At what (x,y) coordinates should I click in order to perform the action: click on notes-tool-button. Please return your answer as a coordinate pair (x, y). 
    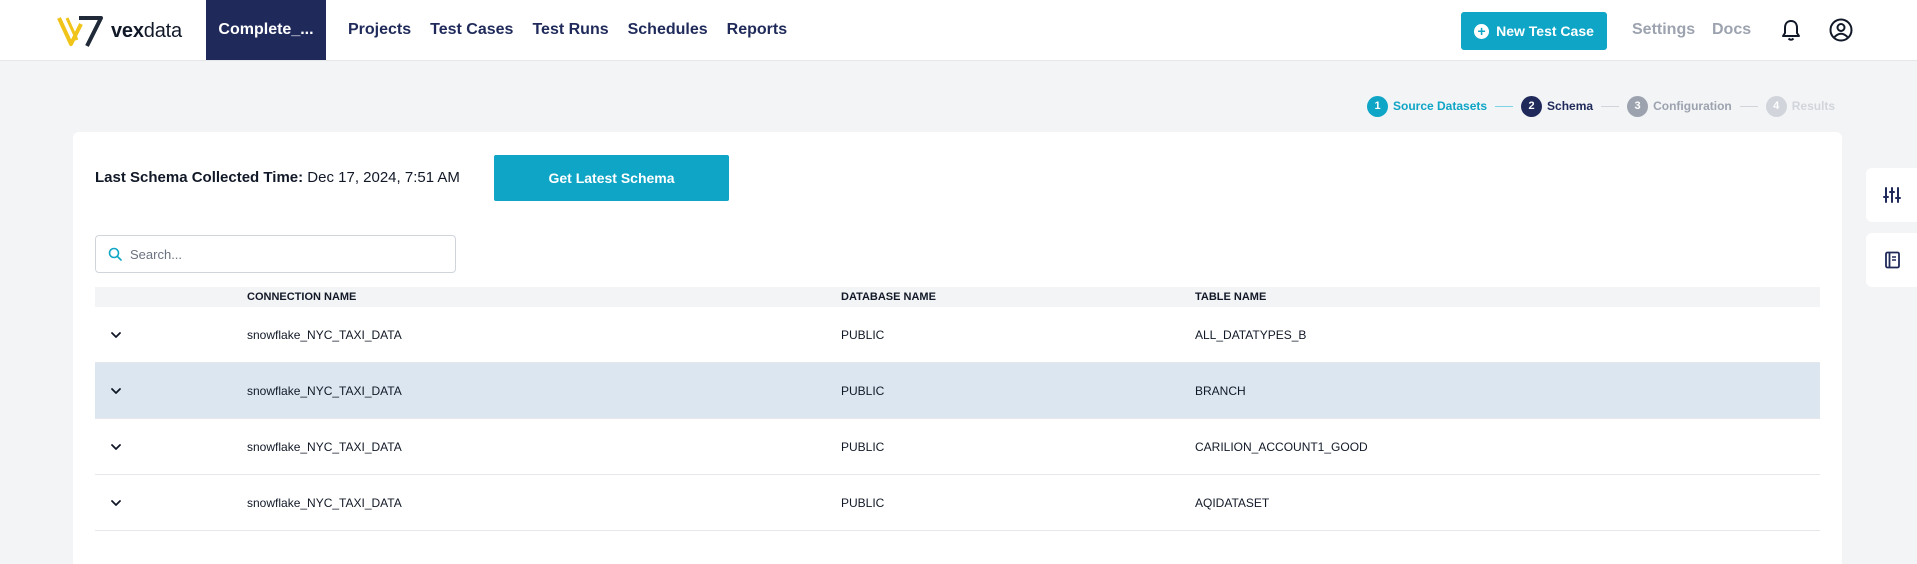
    Looking at the image, I should click on (1891, 260).